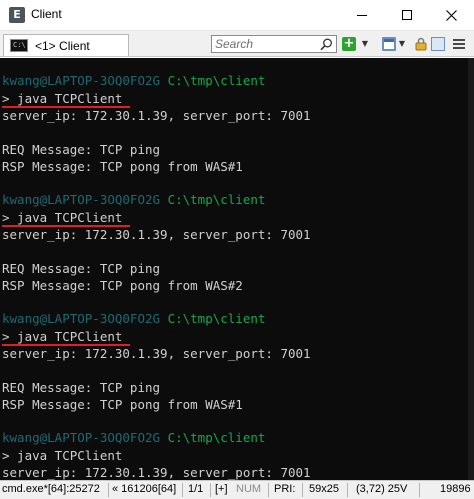 The height and width of the screenshot is (499, 474). Describe the element at coordinates (421, 44) in the screenshot. I see `lock-icon` at that location.